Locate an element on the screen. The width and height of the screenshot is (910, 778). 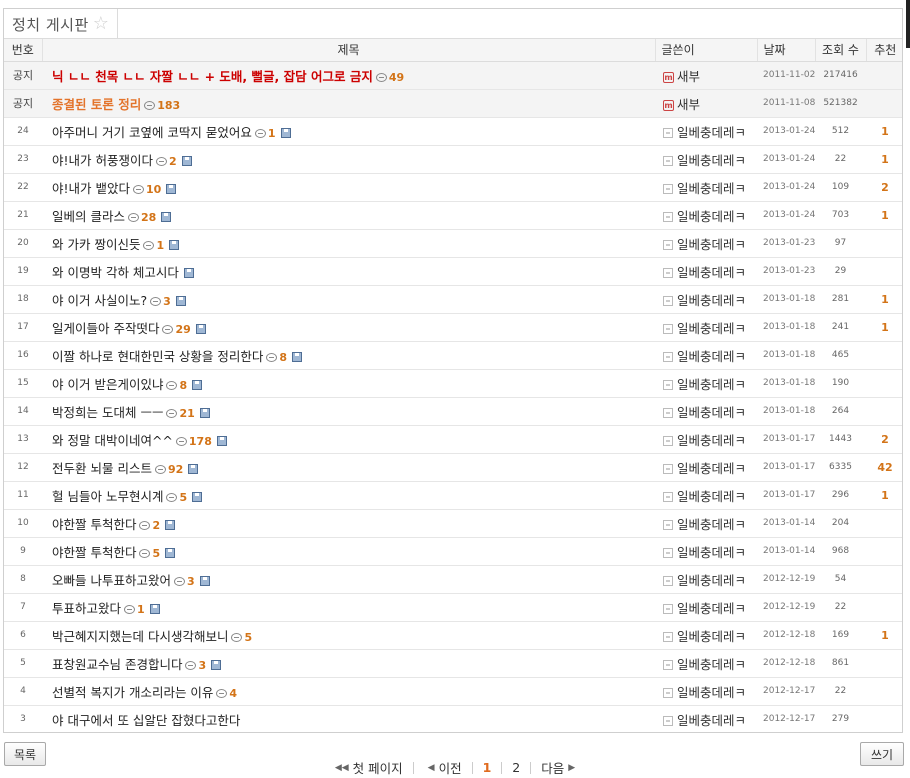
comment-count: 183 is located at coordinates (162, 105).